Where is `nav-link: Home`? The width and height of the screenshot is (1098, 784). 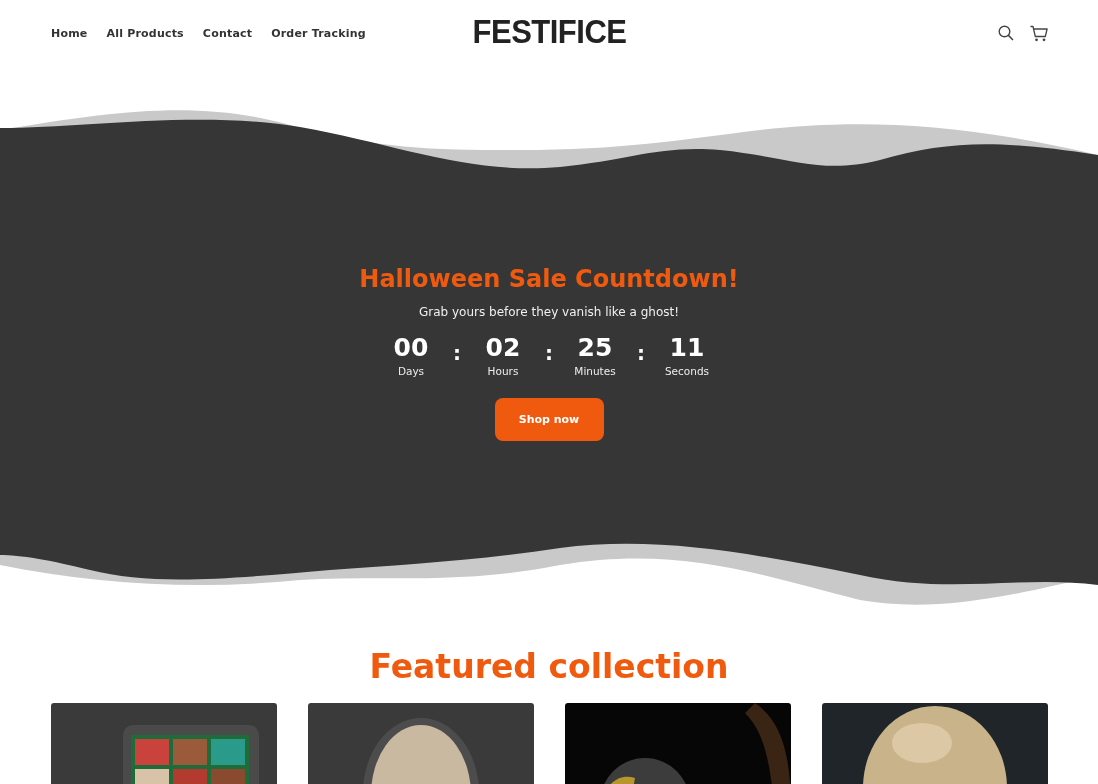
nav-link: Home is located at coordinates (69, 33).